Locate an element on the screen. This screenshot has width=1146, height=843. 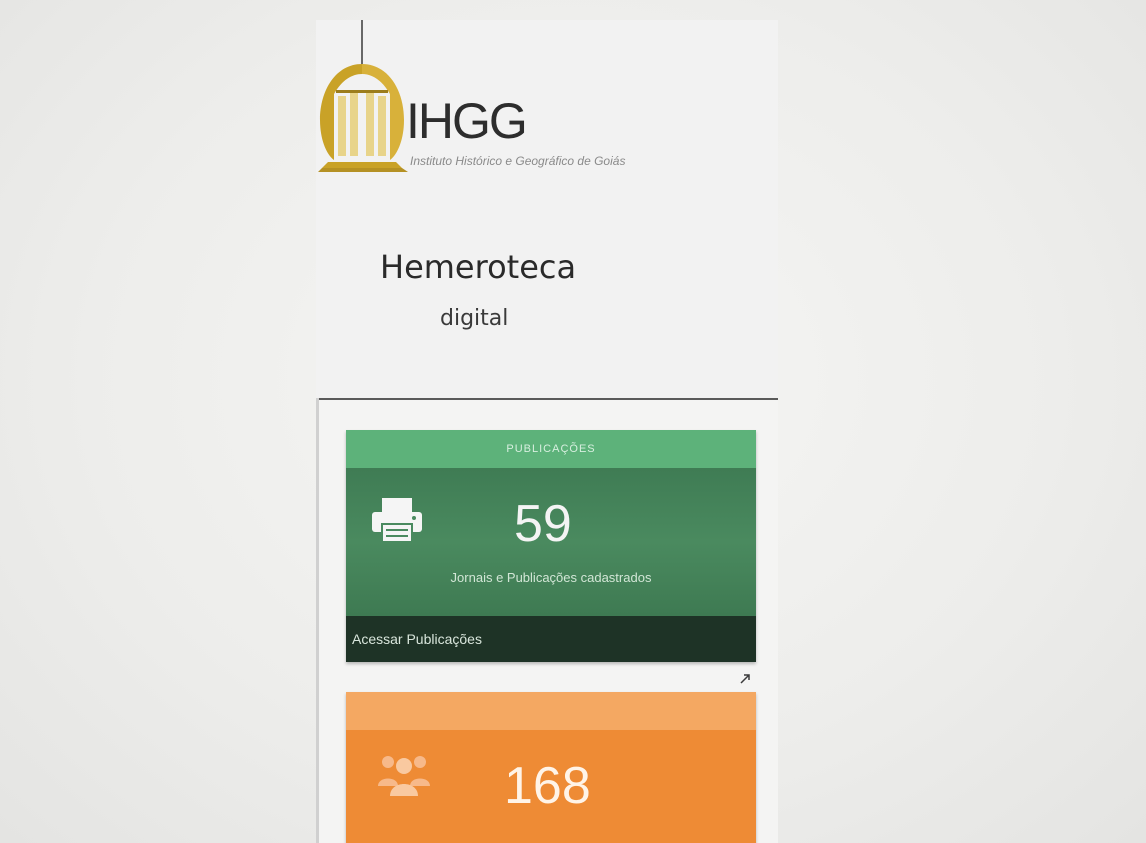
publications-count: 59 is located at coordinates (543, 524).